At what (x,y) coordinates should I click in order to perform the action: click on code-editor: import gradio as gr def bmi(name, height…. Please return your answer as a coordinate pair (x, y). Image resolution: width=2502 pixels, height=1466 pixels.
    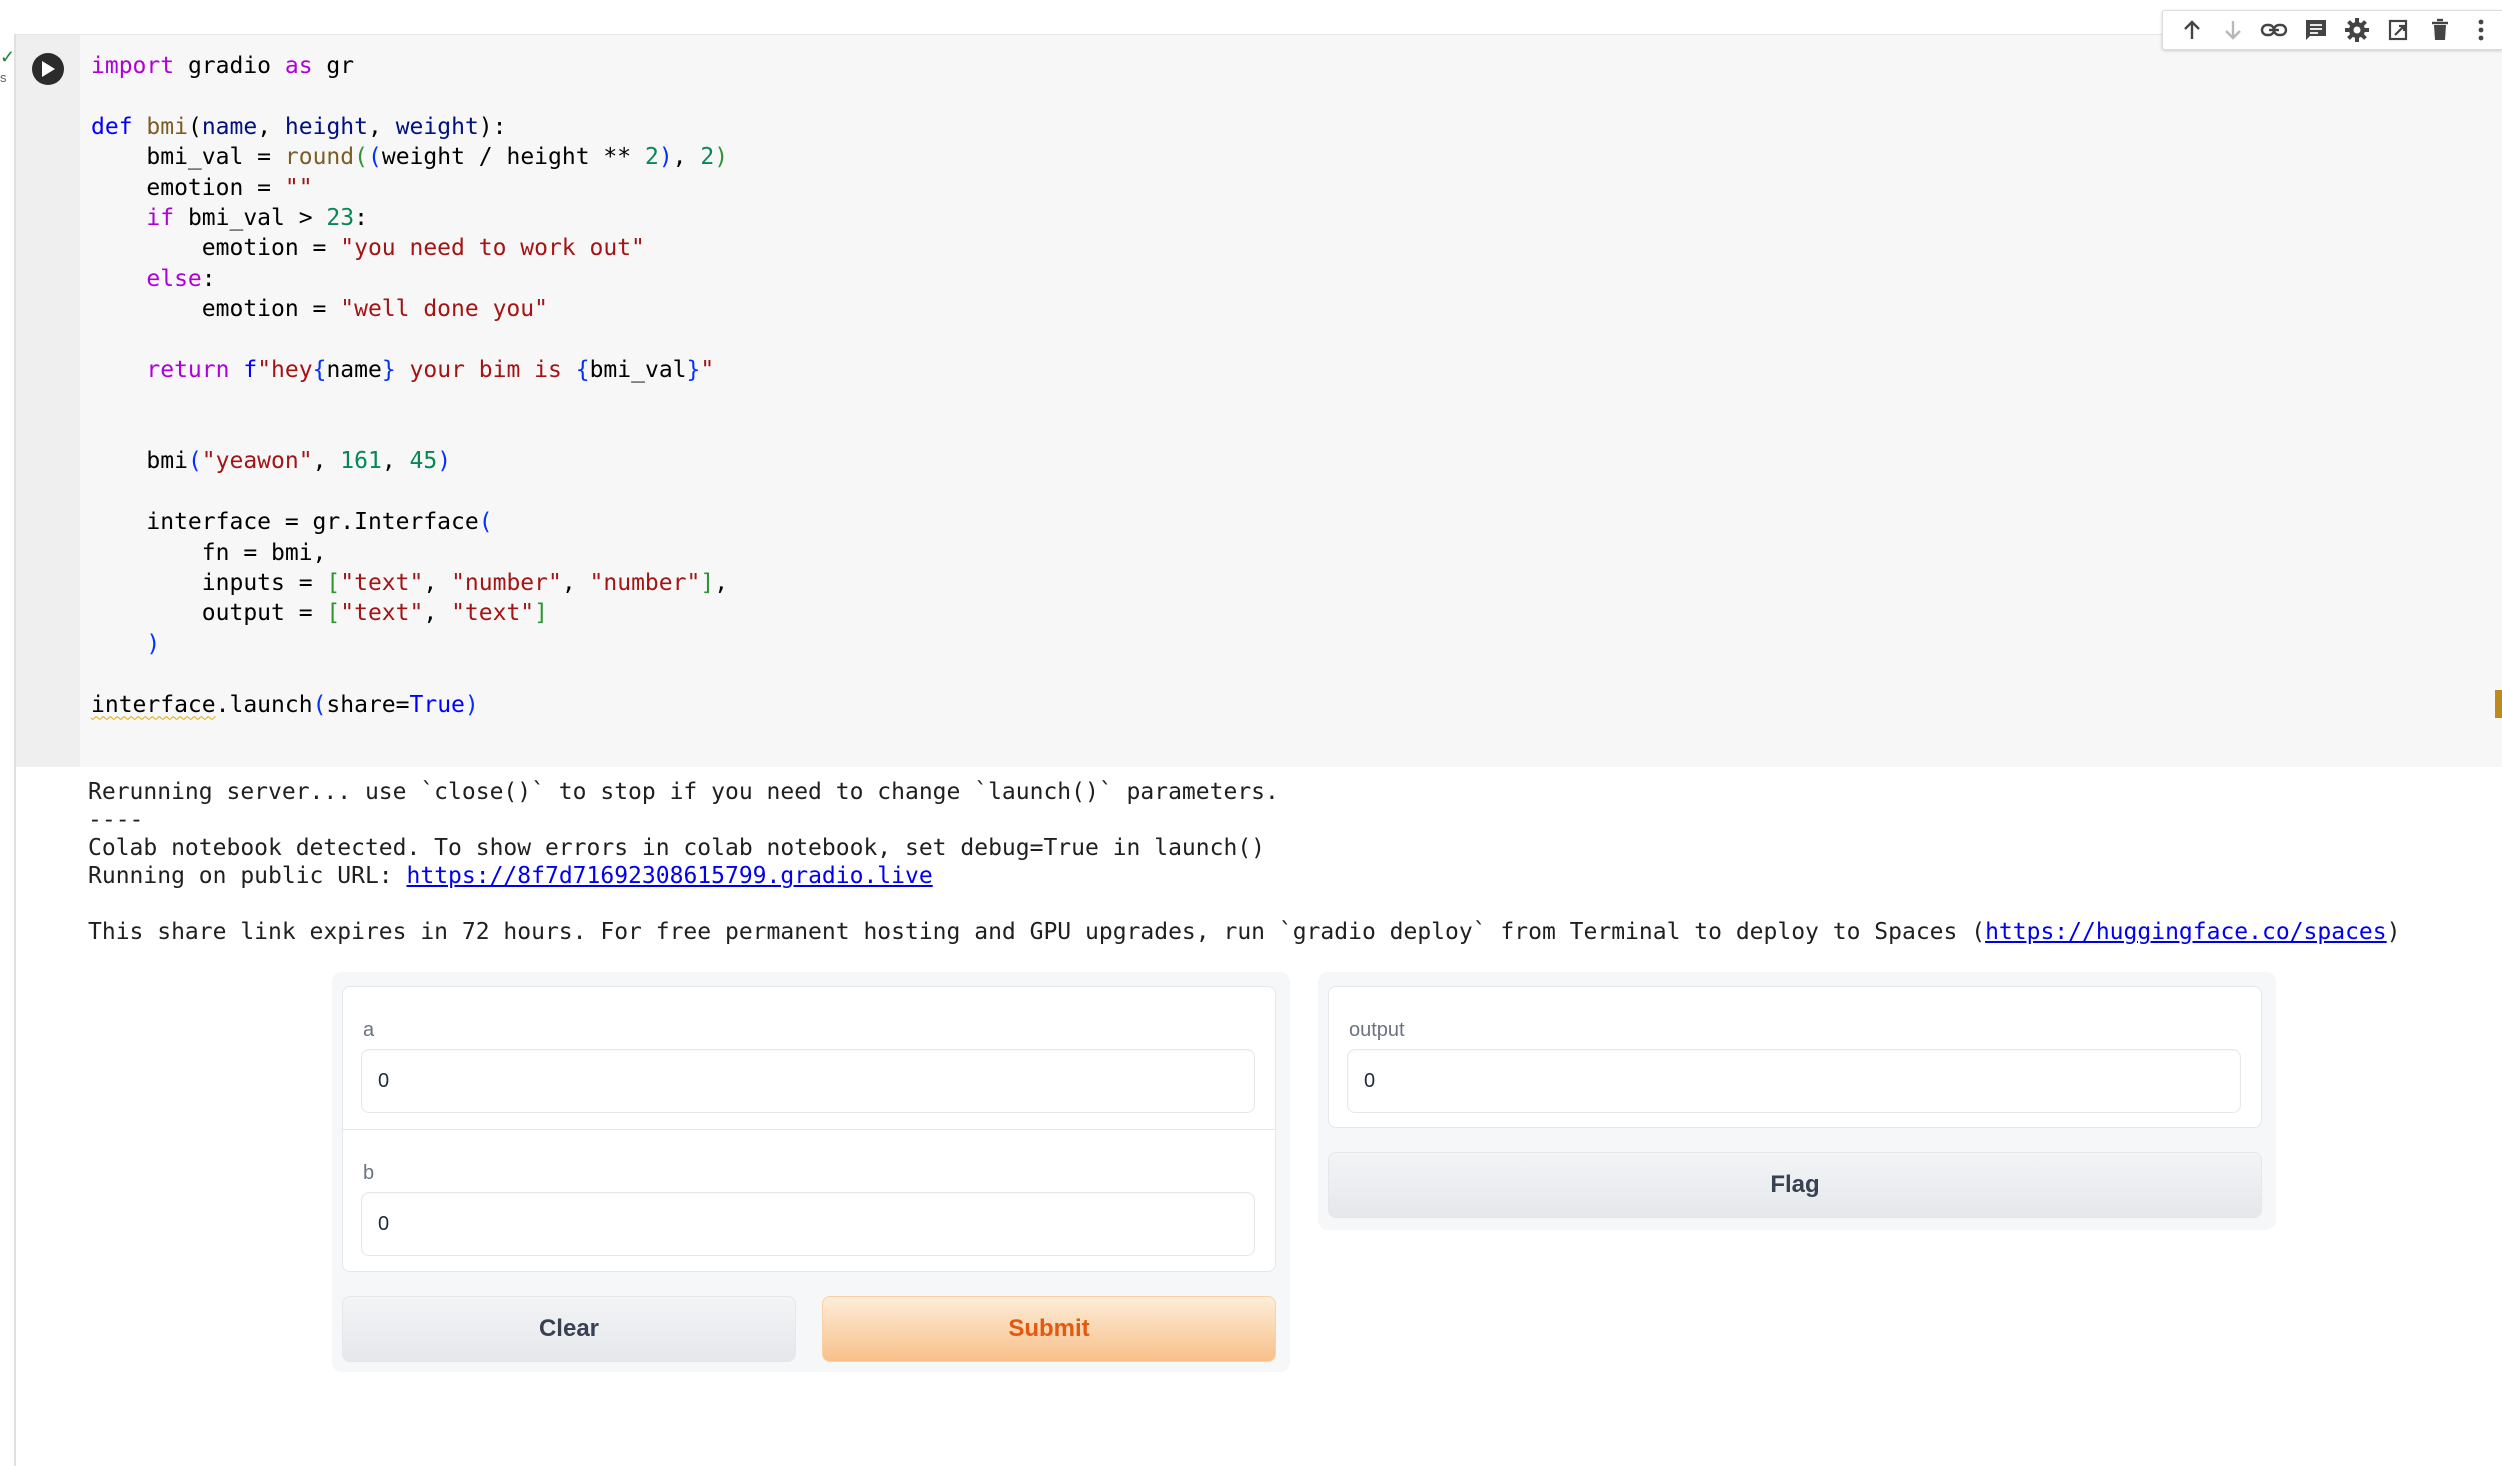
    Looking at the image, I should click on (409, 385).